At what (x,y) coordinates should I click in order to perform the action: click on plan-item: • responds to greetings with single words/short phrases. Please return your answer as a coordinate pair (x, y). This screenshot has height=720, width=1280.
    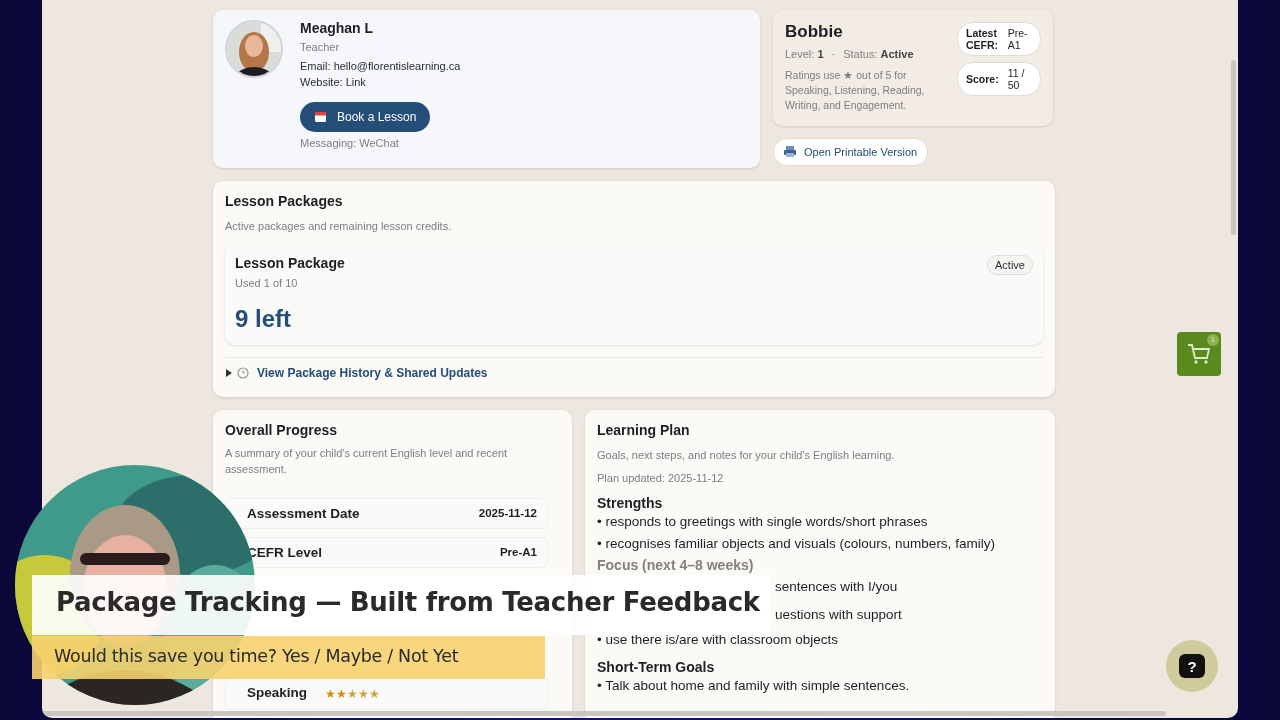
    Looking at the image, I should click on (762, 521).